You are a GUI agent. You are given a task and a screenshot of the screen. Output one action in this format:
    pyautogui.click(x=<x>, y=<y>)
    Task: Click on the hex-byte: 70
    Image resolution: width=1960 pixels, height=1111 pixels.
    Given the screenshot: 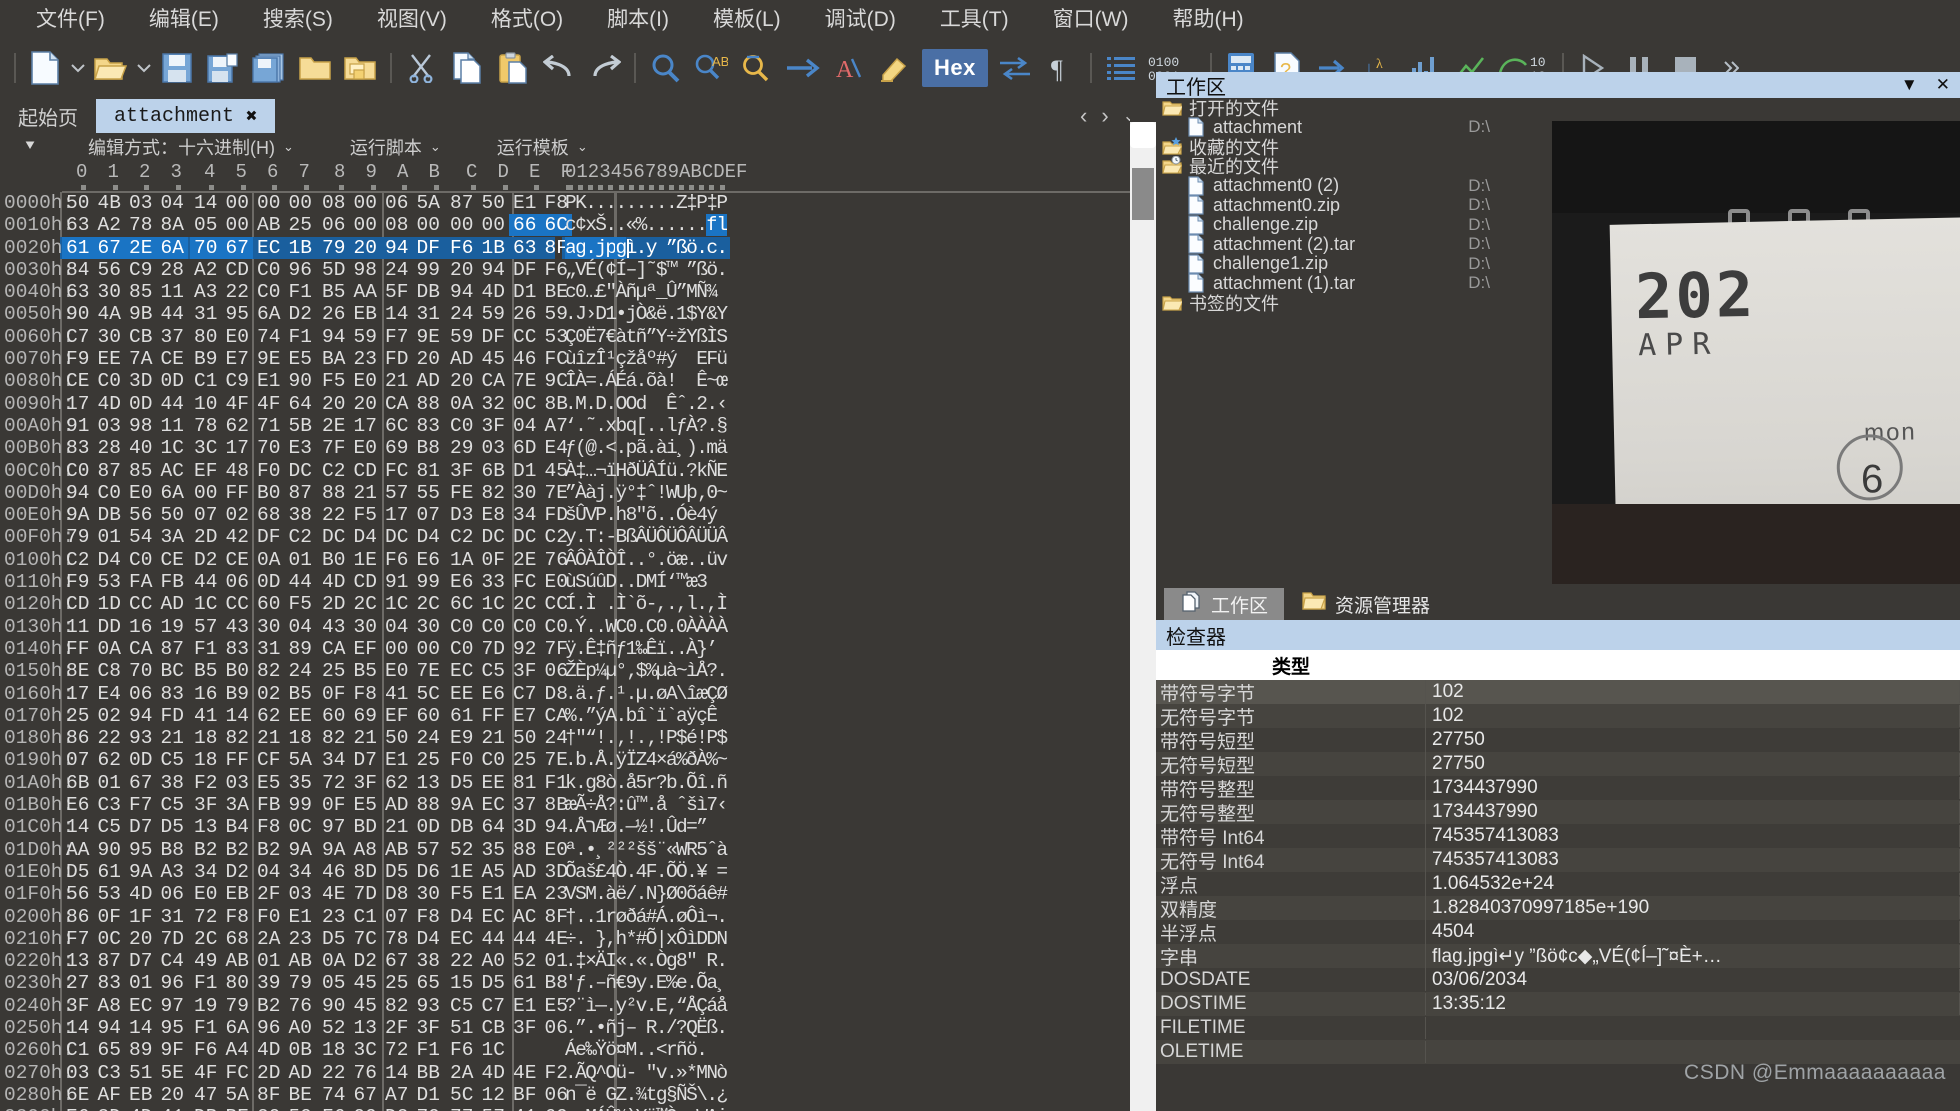 What is the action you would take?
    pyautogui.click(x=141, y=671)
    